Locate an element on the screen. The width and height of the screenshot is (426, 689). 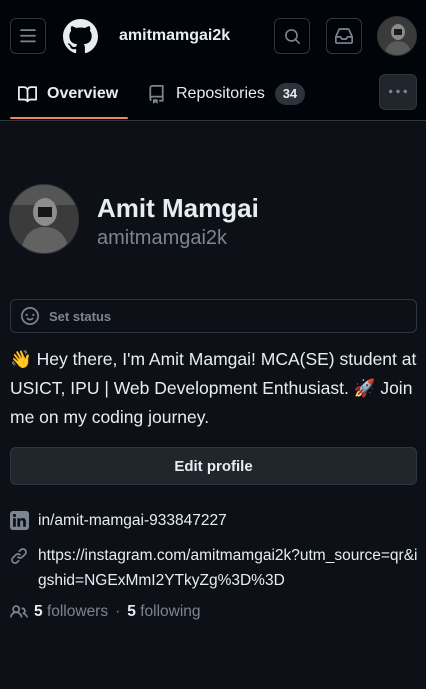
profile-avatar-photo is located at coordinates (44, 219).